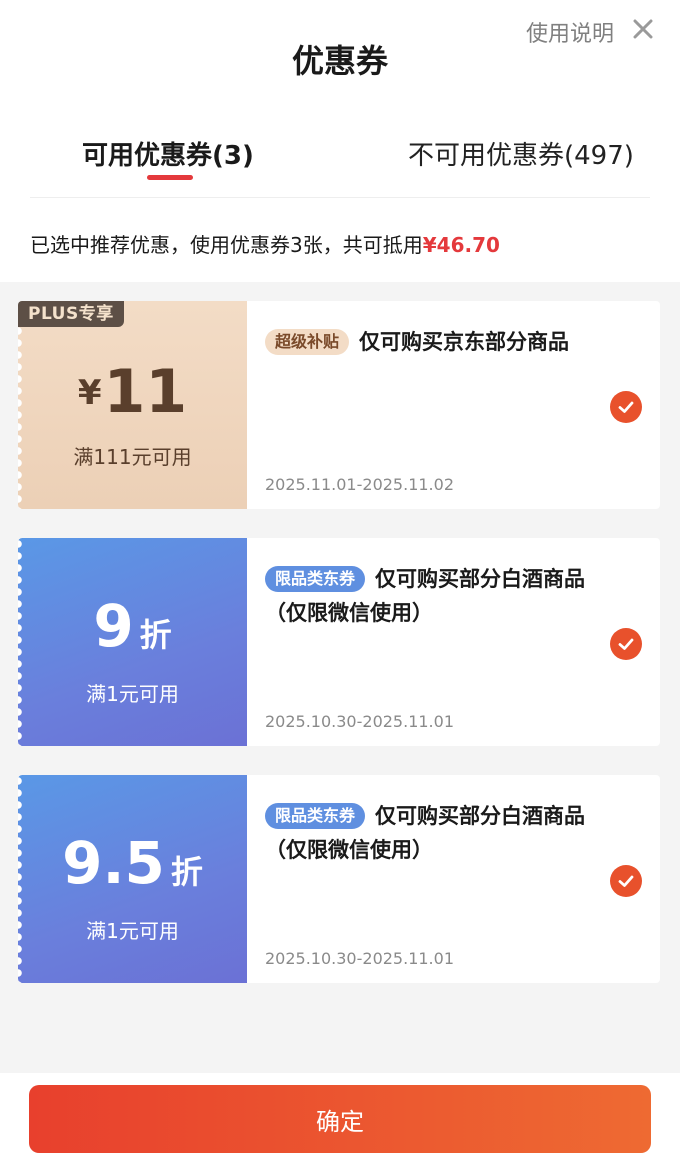 This screenshot has height=1153, width=680. What do you see at coordinates (168, 153) in the screenshot?
I see `tab-available-coupons: 可用优惠券(3)` at bounding box center [168, 153].